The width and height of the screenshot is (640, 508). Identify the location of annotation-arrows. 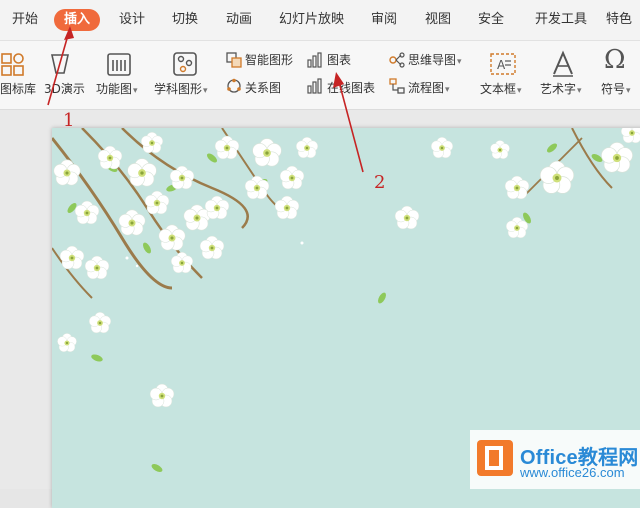
(205, 99).